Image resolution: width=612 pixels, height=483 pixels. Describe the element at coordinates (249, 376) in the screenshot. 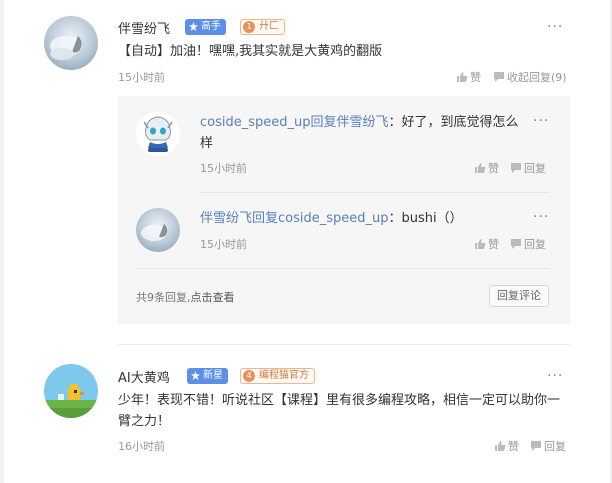

I see `badge-number: 4` at that location.